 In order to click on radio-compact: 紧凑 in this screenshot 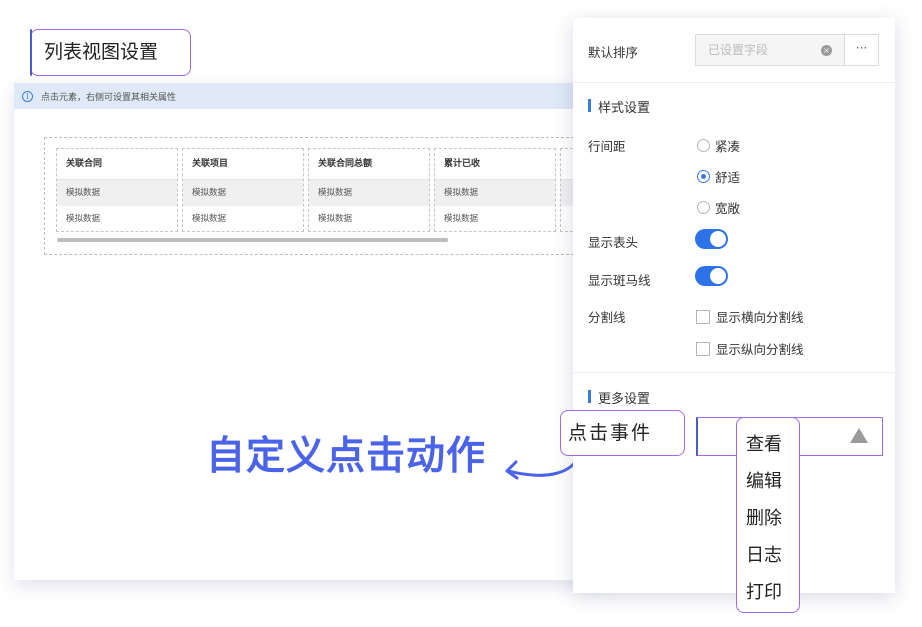, I will do `click(718, 145)`.